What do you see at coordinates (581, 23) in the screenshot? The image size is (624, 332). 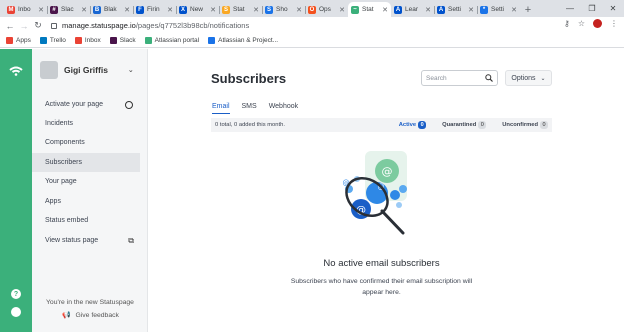 I see `star-icon: ☆` at bounding box center [581, 23].